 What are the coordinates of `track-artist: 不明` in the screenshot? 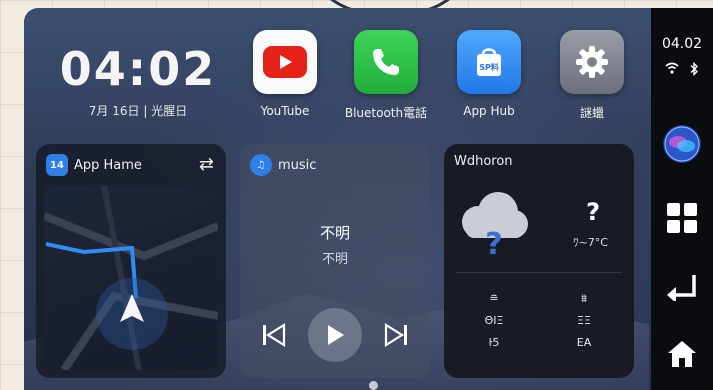 It's located at (334, 259).